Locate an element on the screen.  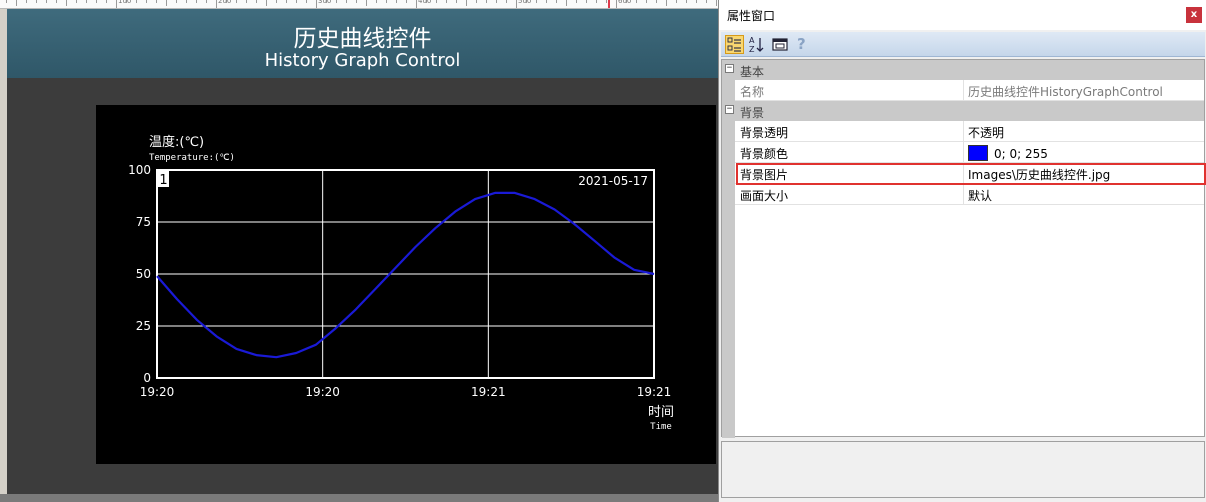
close-icon: x is located at coordinates (1194, 14).